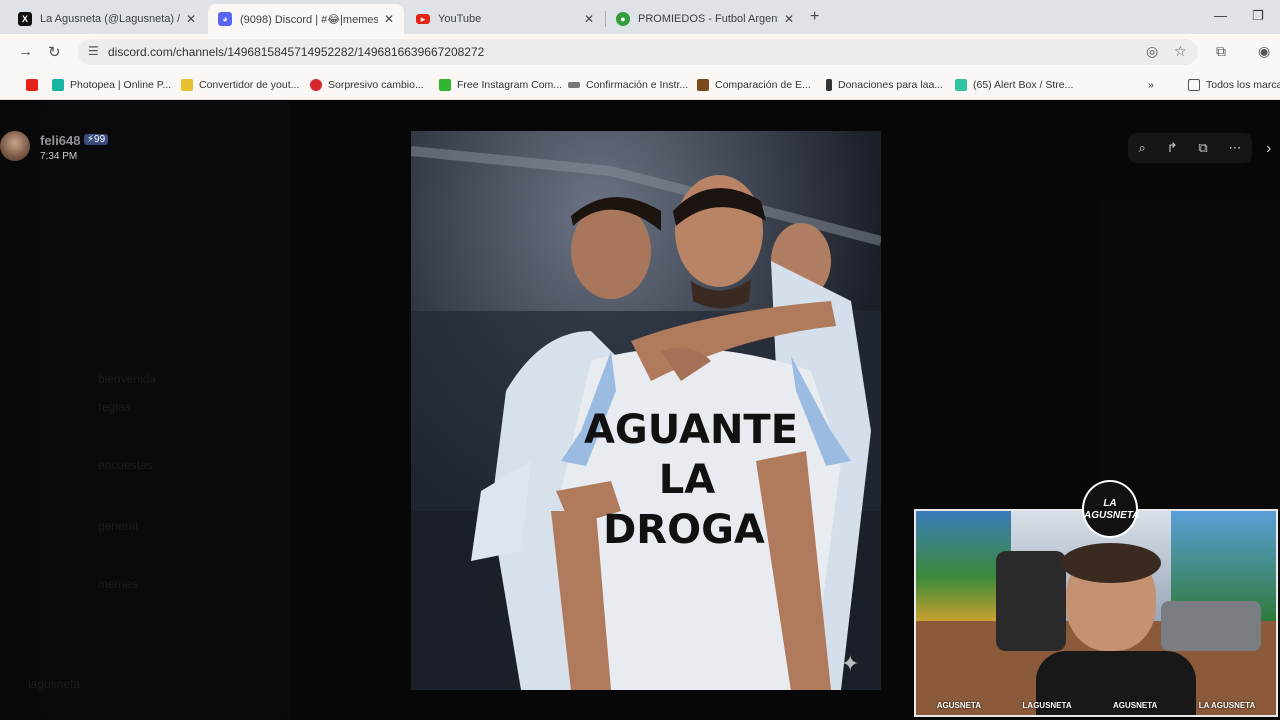 Image resolution: width=1280 pixels, height=720 pixels. Describe the element at coordinates (54, 52) in the screenshot. I see `reload-icon: ↻` at that location.